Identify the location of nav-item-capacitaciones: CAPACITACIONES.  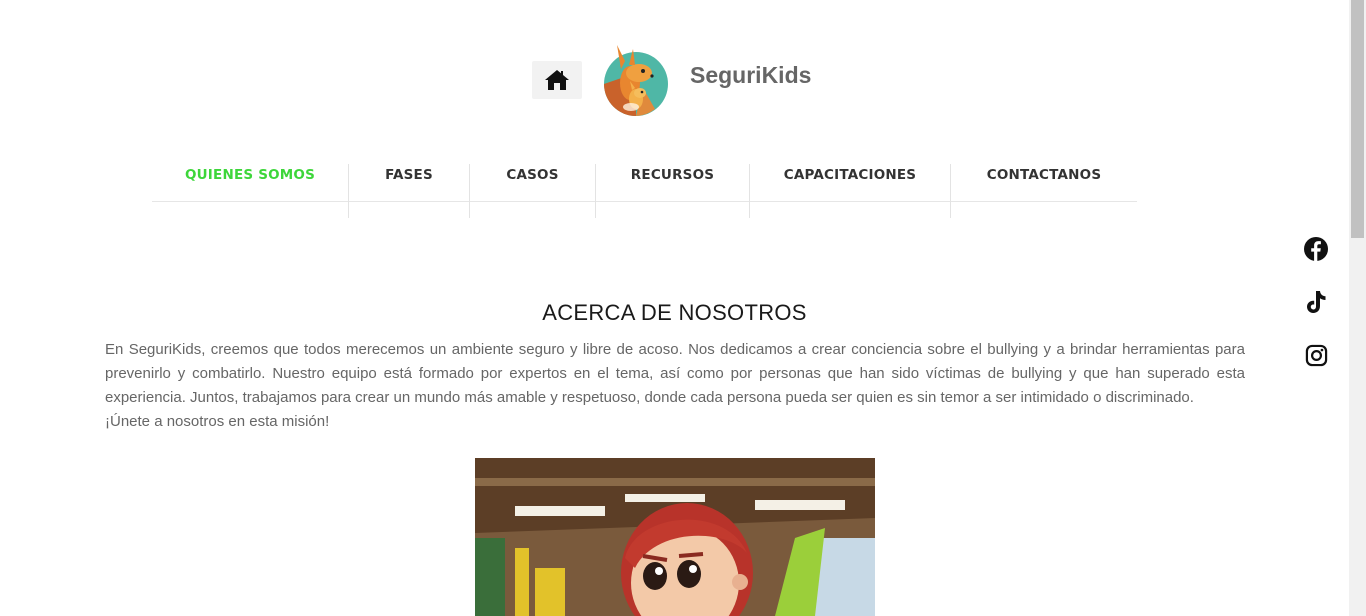
(850, 186).